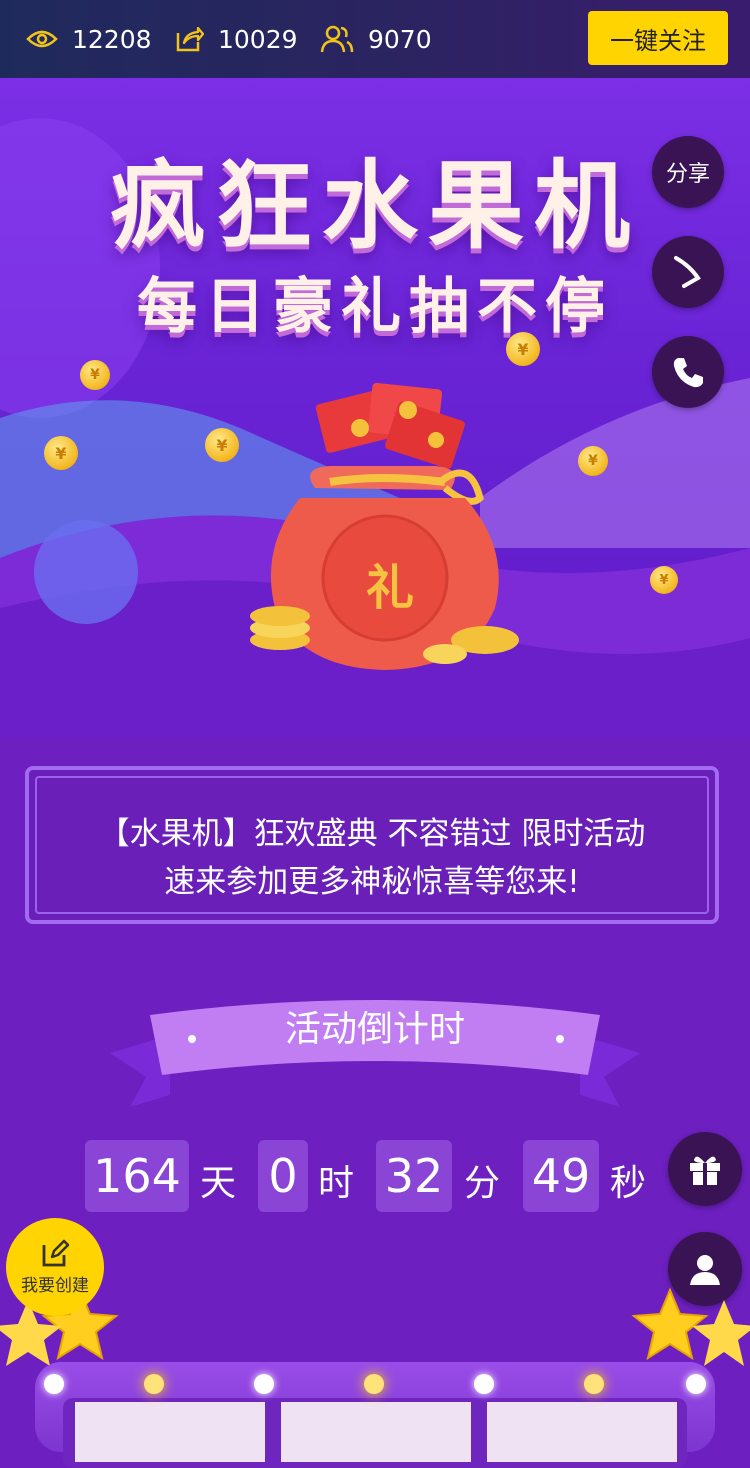 This screenshot has height=1468, width=750. What do you see at coordinates (372, 882) in the screenshot?
I see `notice-line-2: 速来参加更多神秘惊喜等您来!` at bounding box center [372, 882].